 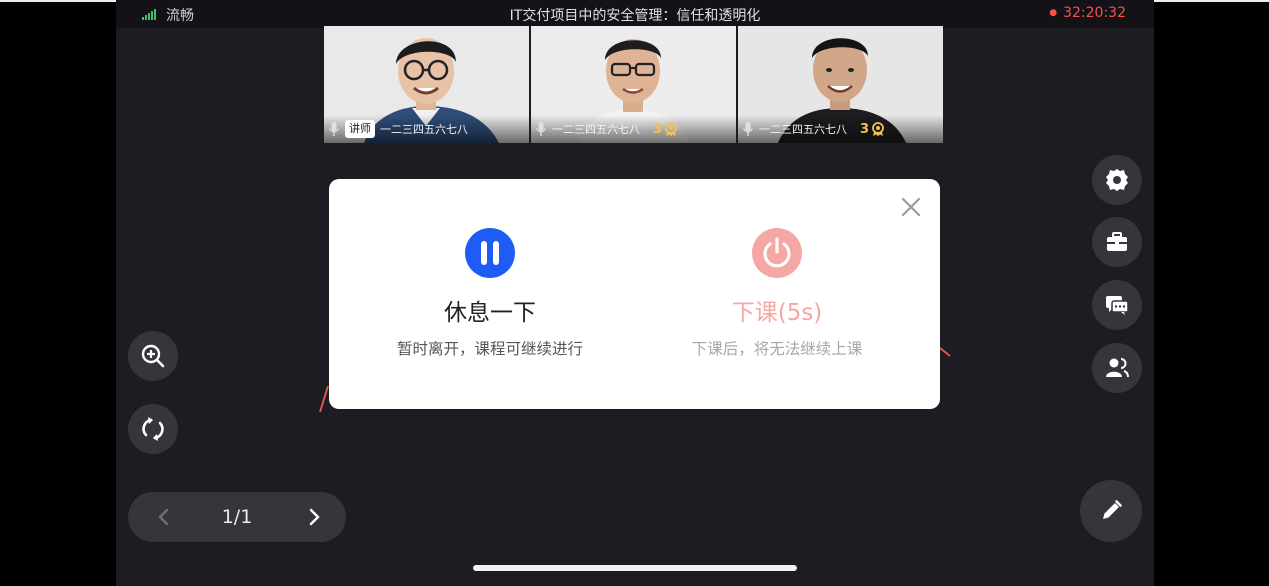 I want to click on video-strip: 讲师 一二三四五六七八 一二三四五六七八 3 一二三四五六七八 3, so click(x=633, y=84).